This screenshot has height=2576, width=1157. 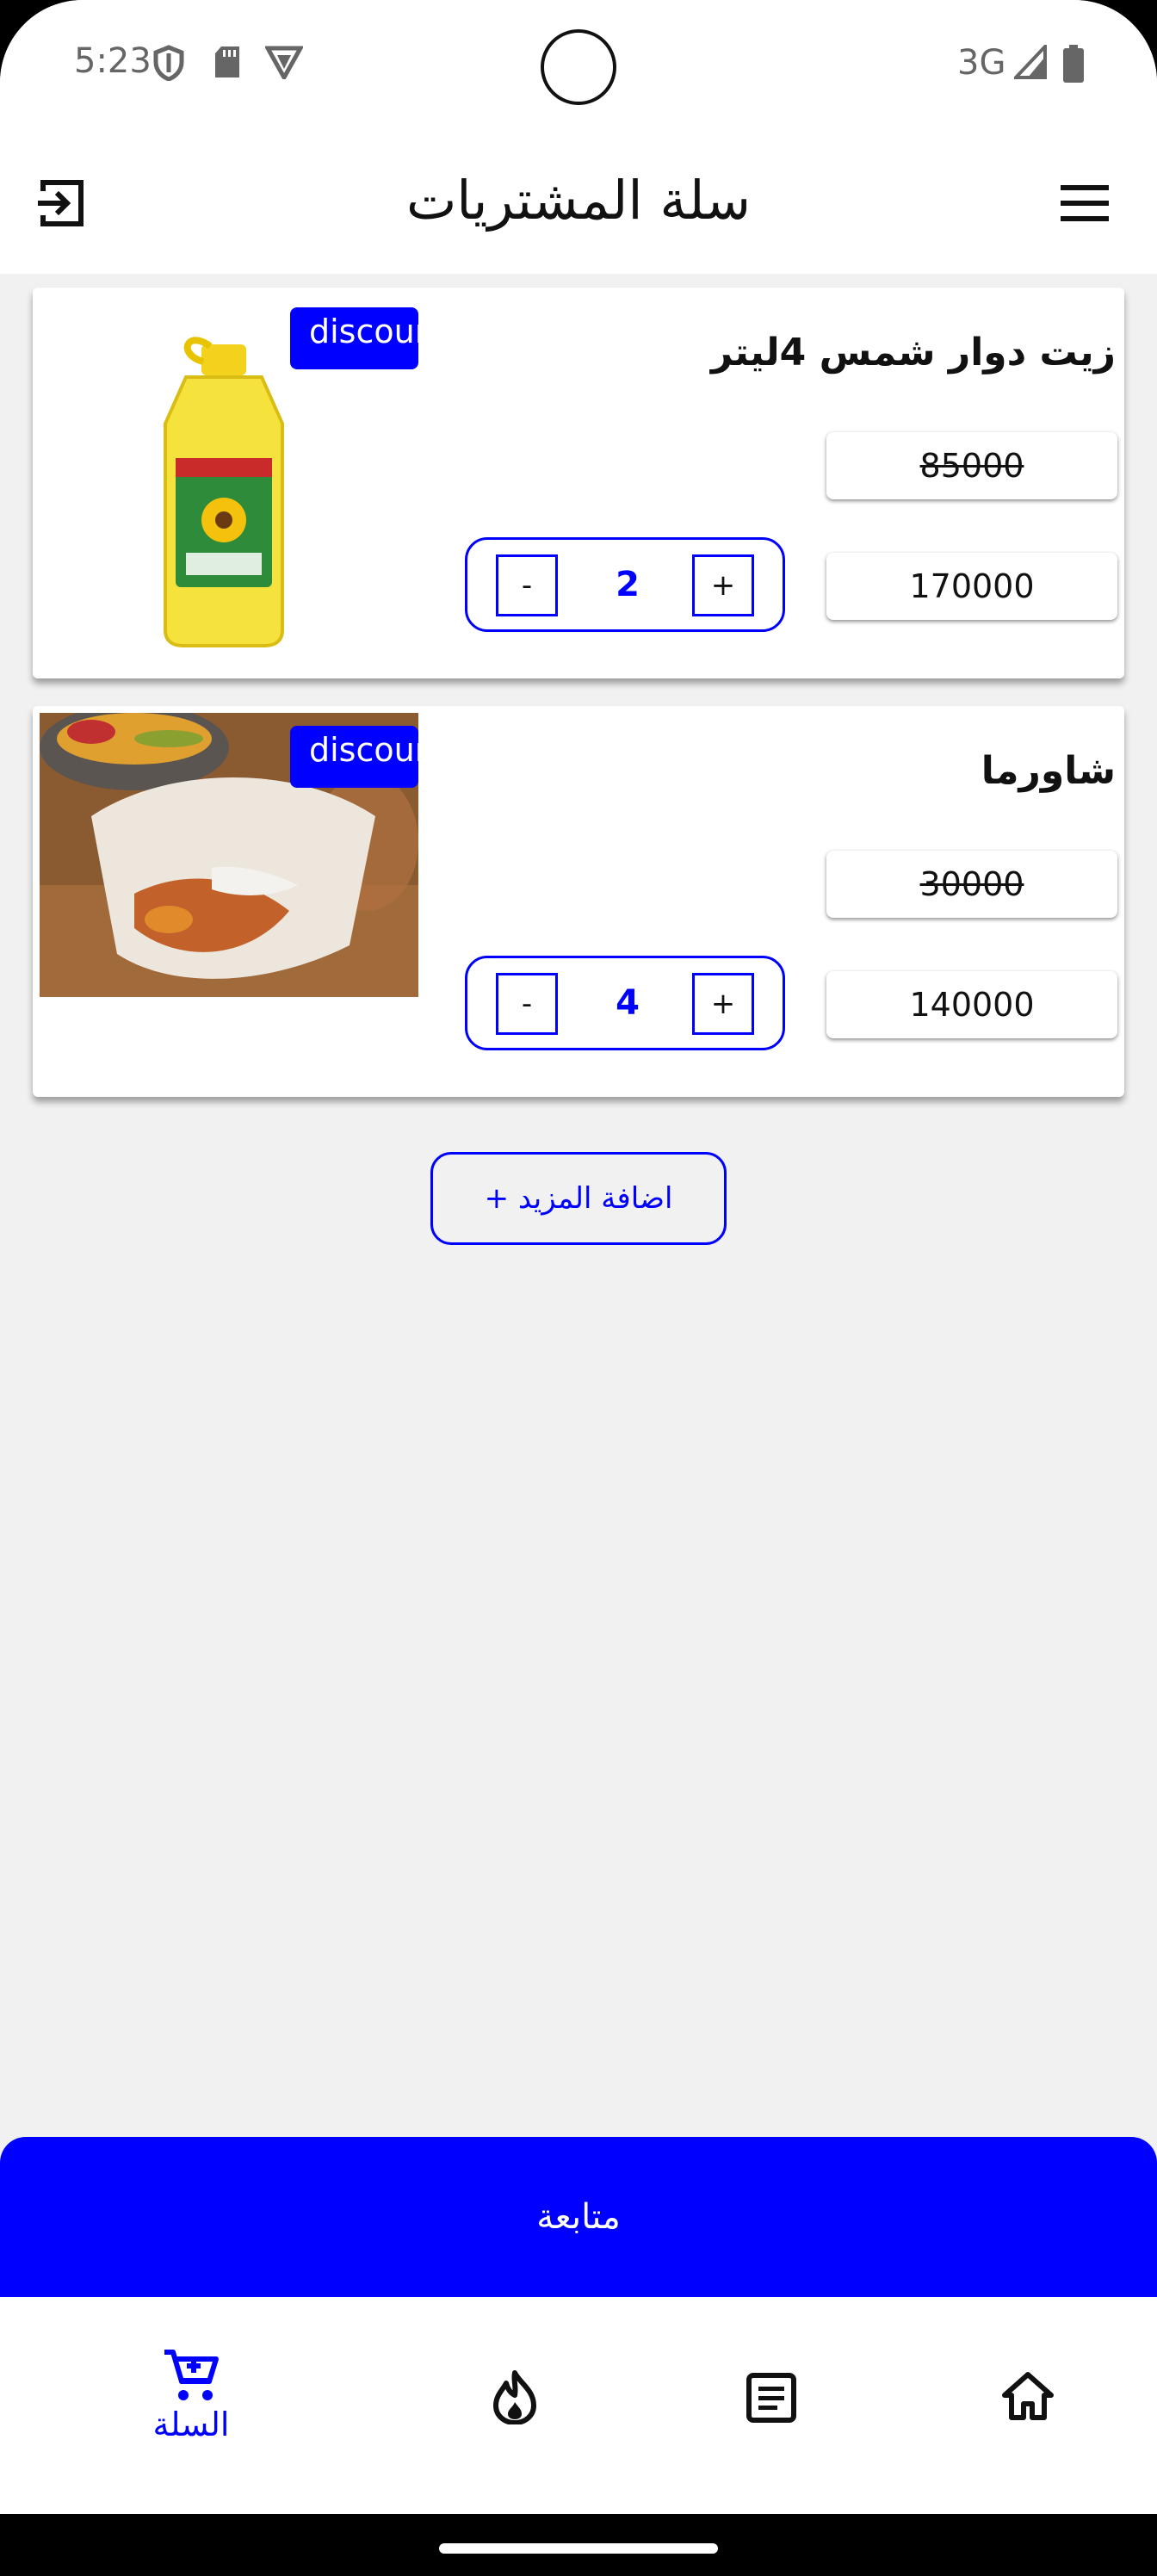 I want to click on unit-price: 30000, so click(x=971, y=885).